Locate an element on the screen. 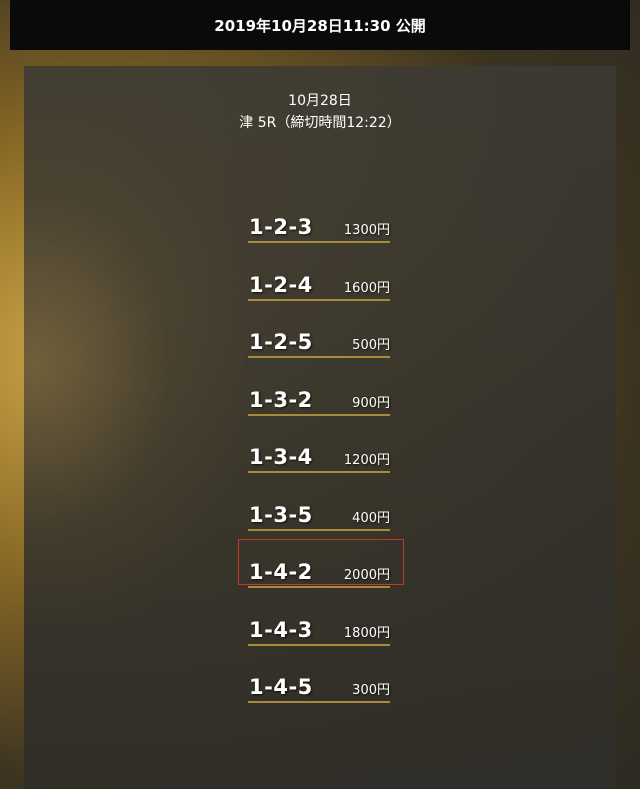 This screenshot has height=789, width=640. bet-row: 1-2-5 500円 is located at coordinates (319, 344).